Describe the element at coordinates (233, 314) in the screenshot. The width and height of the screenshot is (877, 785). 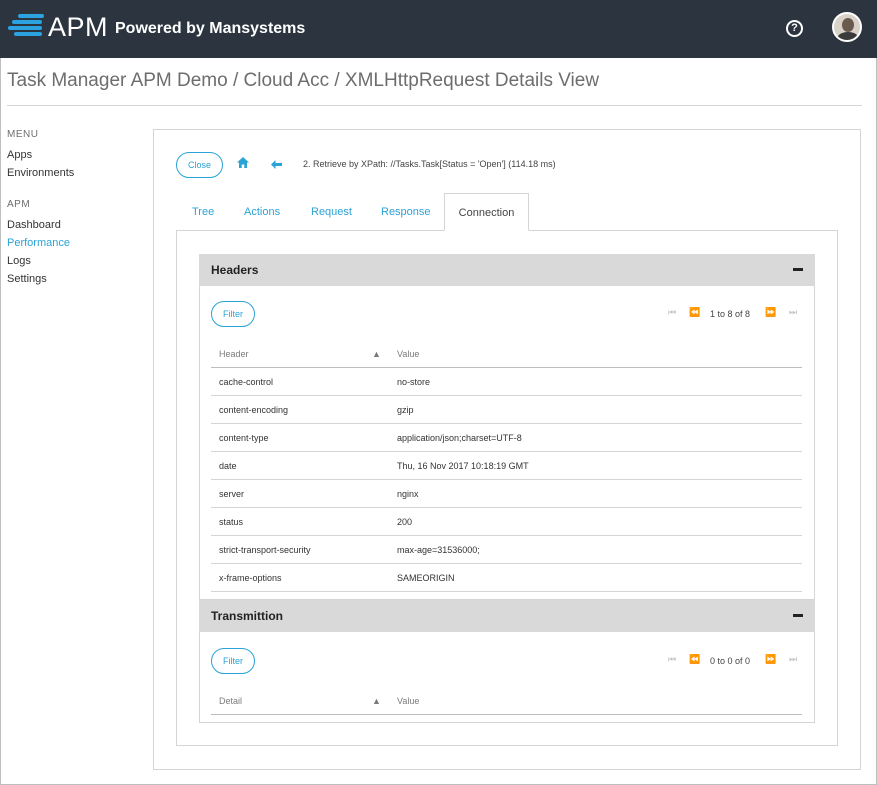
I see `headers-filter-button: Filter` at that location.